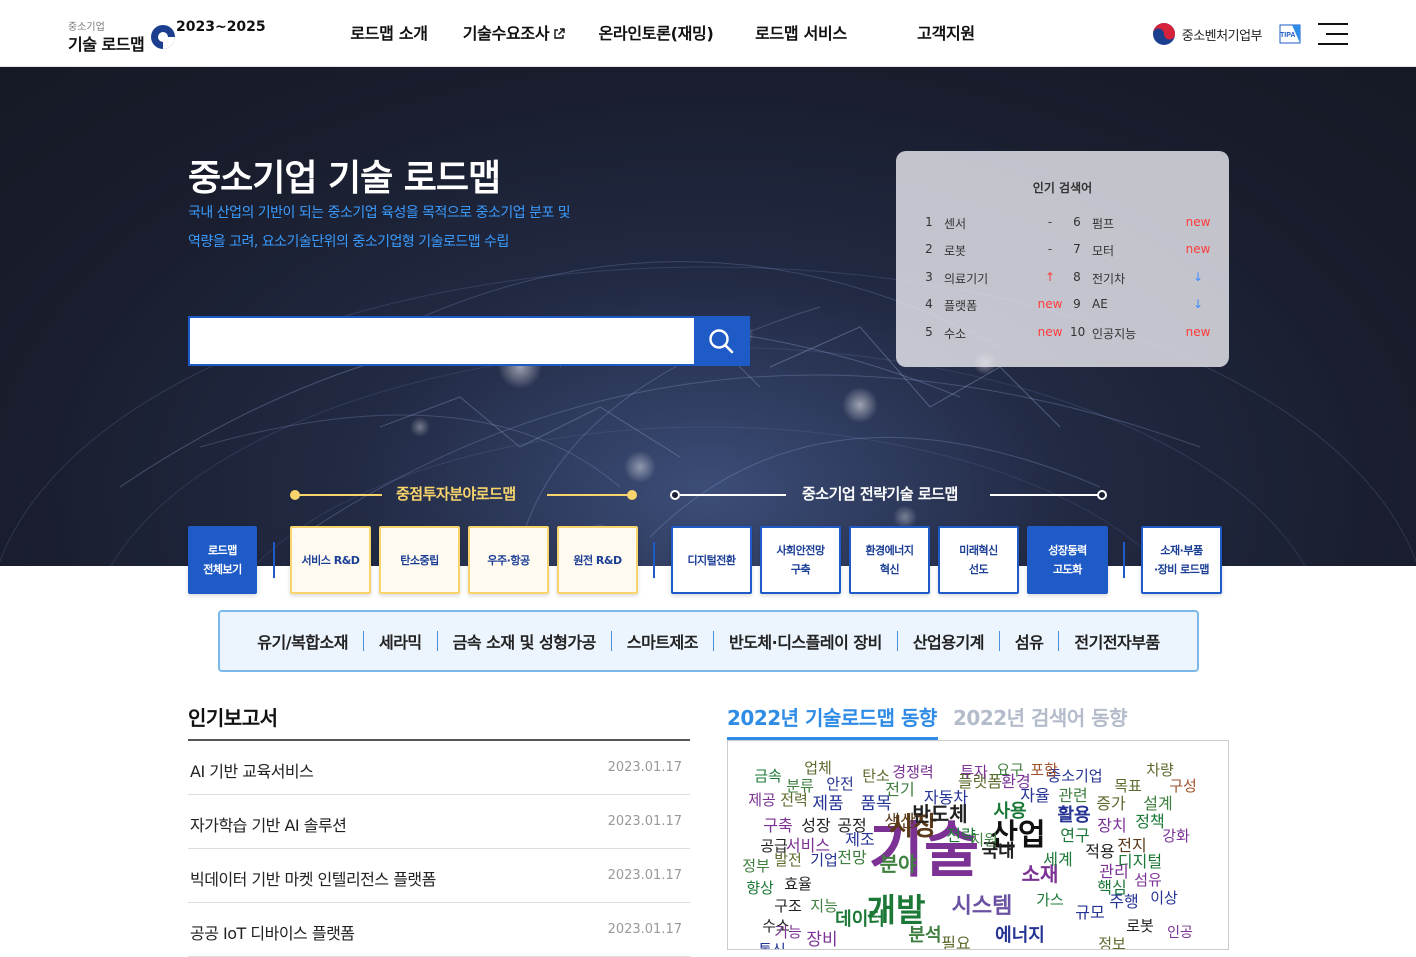 This screenshot has height=957, width=1416. I want to click on word-cloud-term: 에너지, so click(1020, 935).